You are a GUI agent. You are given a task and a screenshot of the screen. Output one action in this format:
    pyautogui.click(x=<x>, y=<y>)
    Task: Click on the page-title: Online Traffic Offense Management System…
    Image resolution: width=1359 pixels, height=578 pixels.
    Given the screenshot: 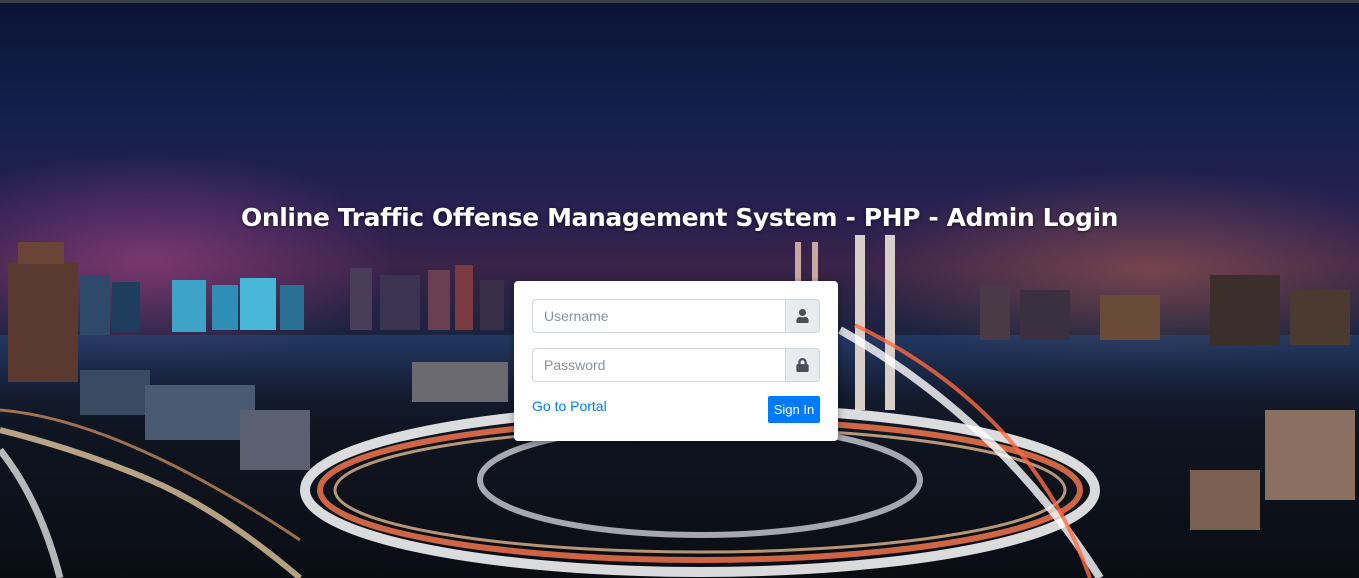 What is the action you would take?
    pyautogui.click(x=679, y=217)
    